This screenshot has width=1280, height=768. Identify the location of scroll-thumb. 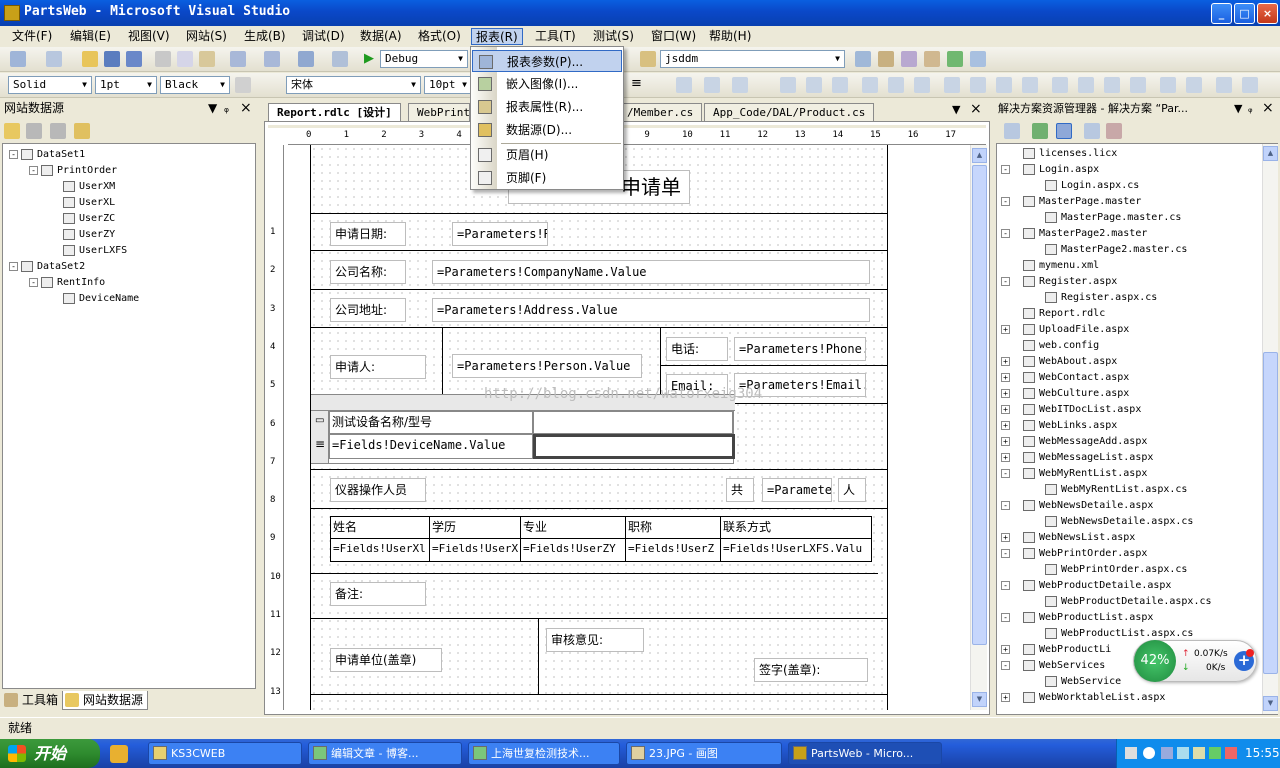
(1270, 513).